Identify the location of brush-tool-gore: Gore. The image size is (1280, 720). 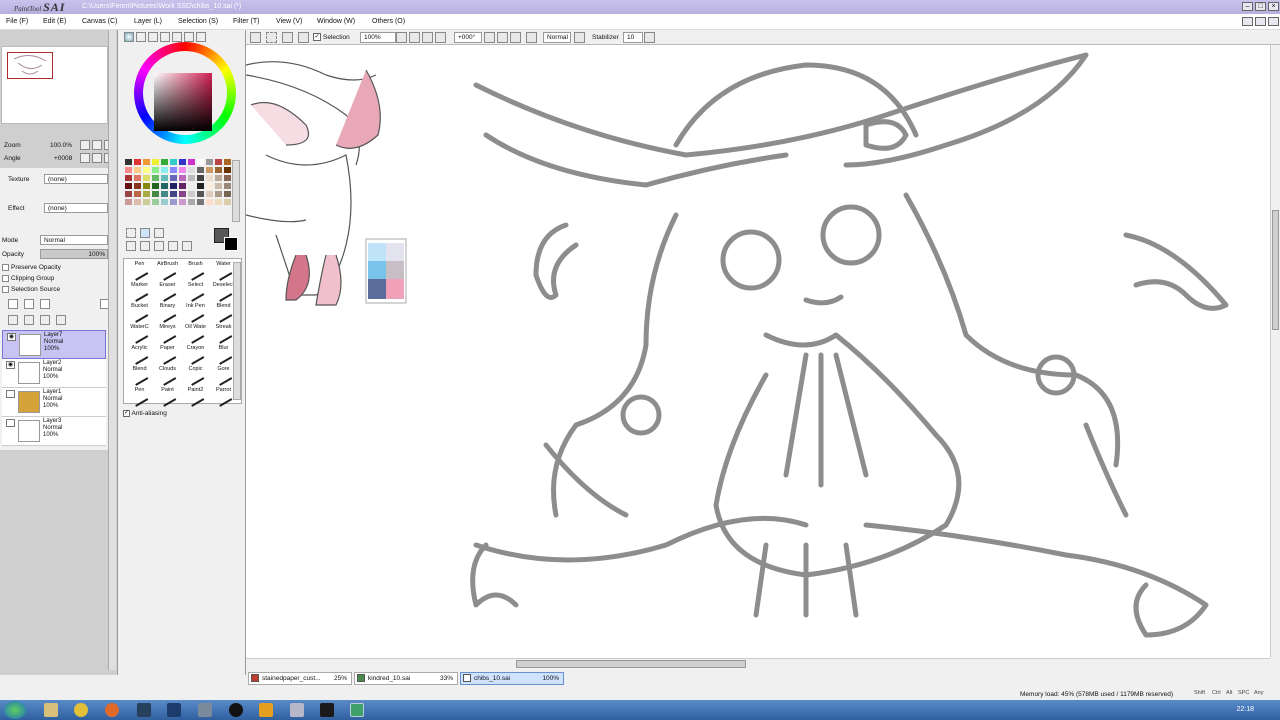
(223, 376).